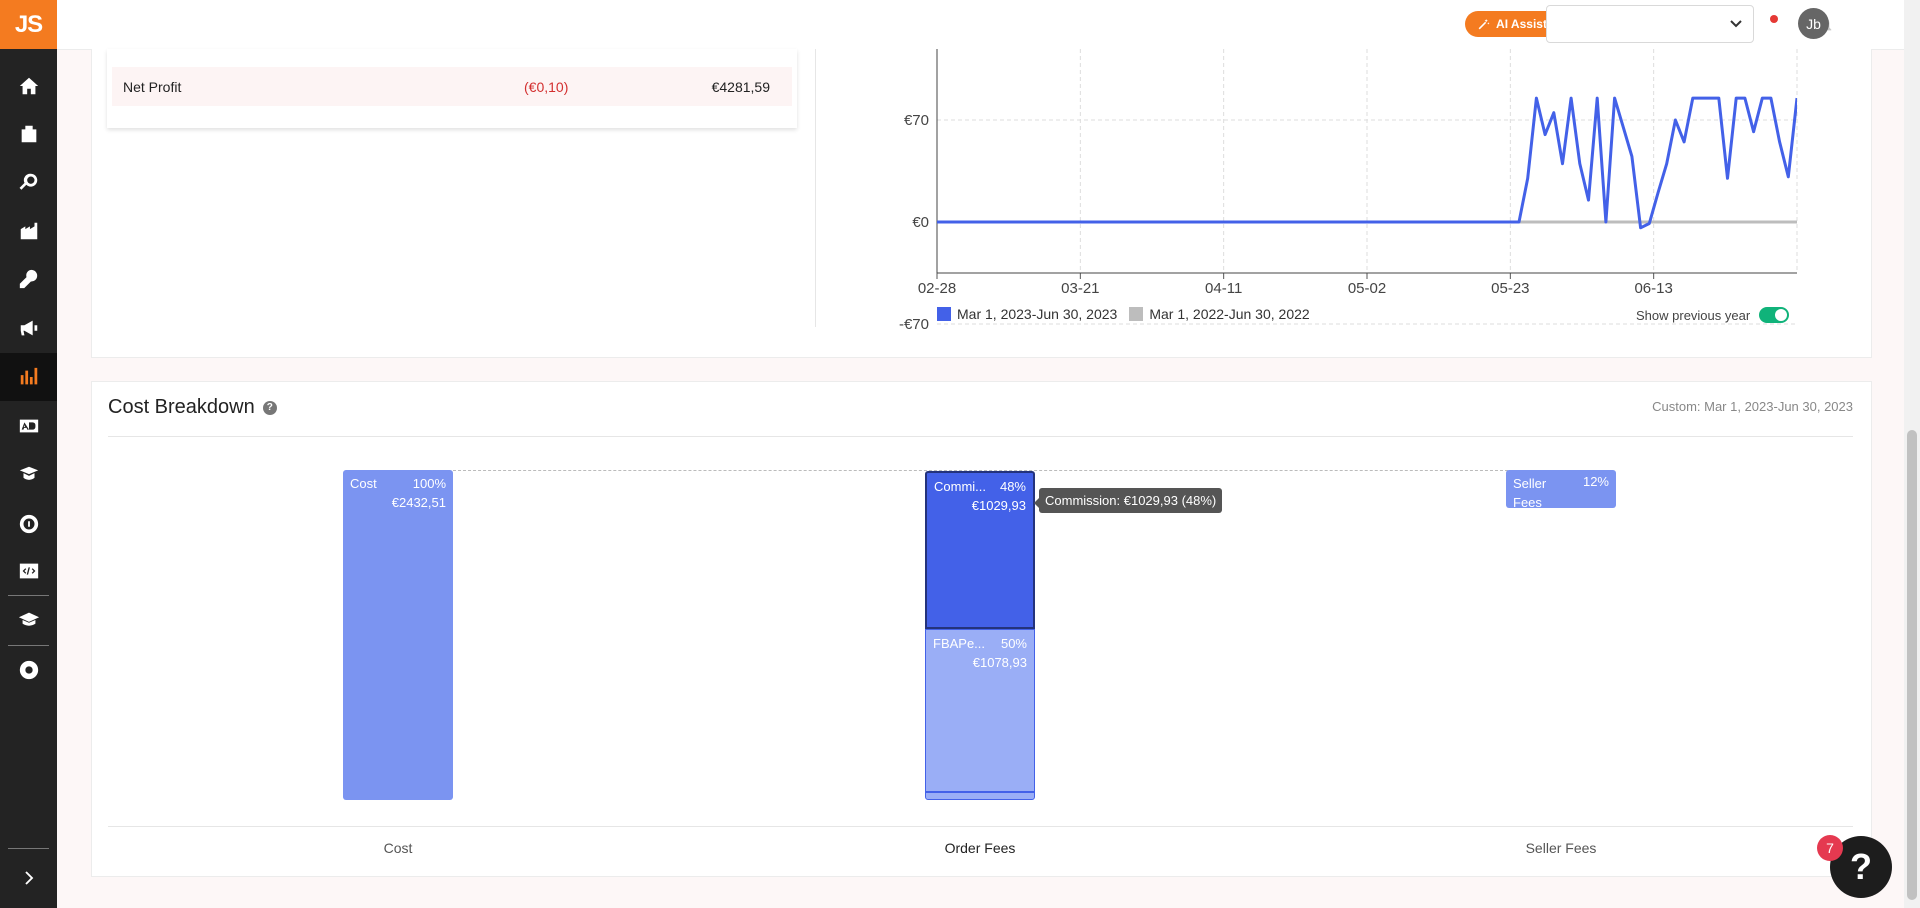  What do you see at coordinates (28, 377) in the screenshot?
I see `analytics-icon` at bounding box center [28, 377].